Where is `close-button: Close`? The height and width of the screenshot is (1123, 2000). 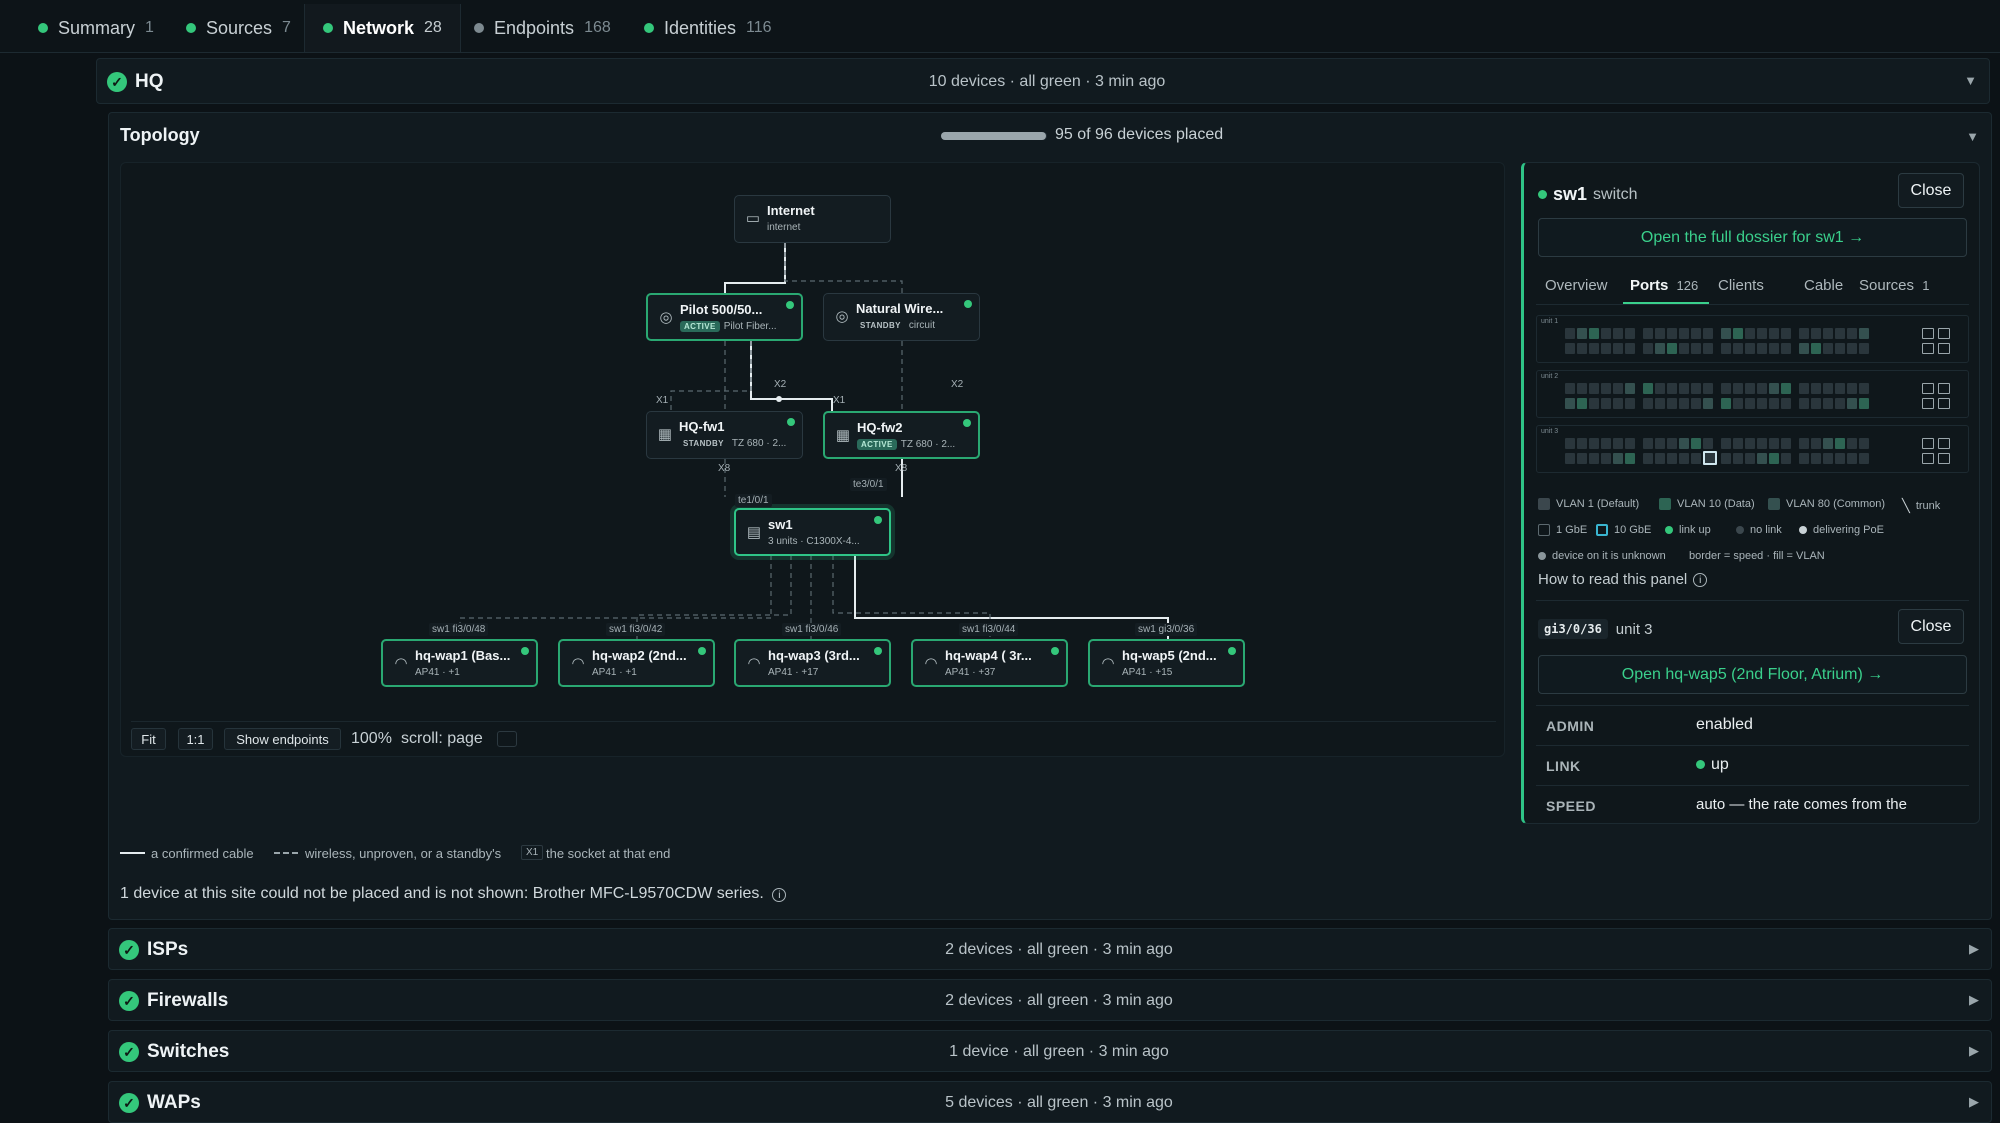 close-button: Close is located at coordinates (1931, 190).